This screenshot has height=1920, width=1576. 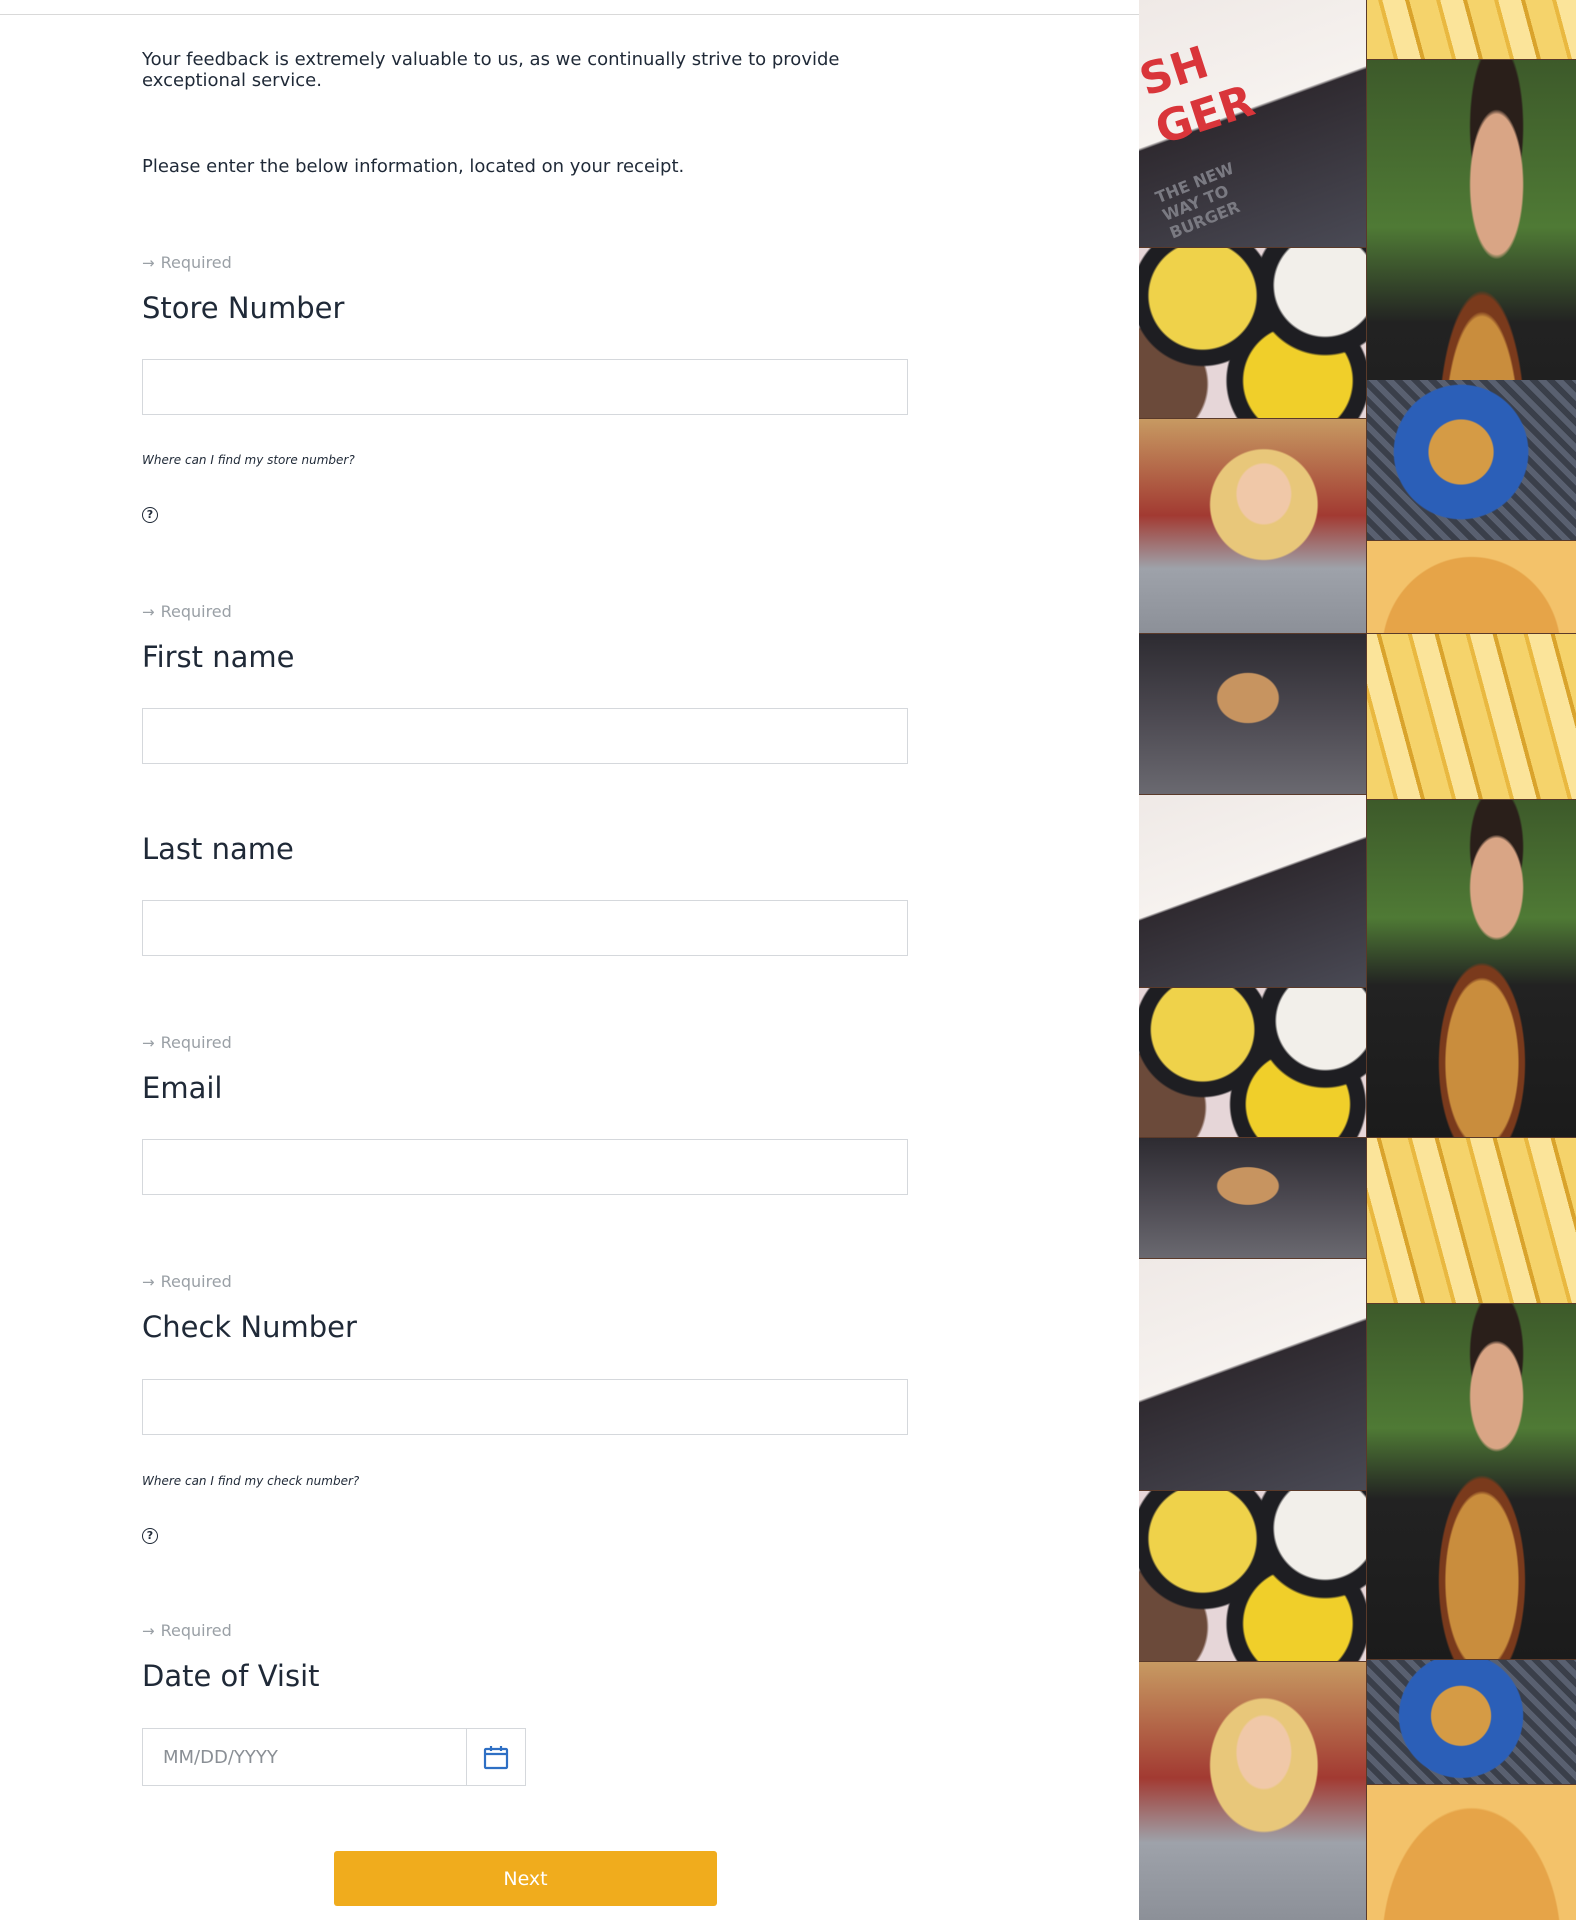 I want to click on first-name-input, so click(x=525, y=736).